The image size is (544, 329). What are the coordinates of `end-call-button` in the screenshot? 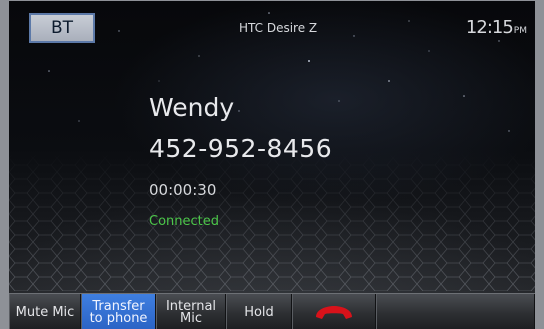 It's located at (334, 311).